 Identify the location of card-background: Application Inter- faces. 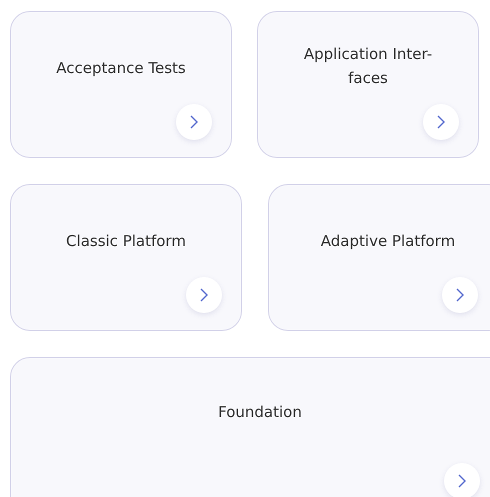
(368, 84).